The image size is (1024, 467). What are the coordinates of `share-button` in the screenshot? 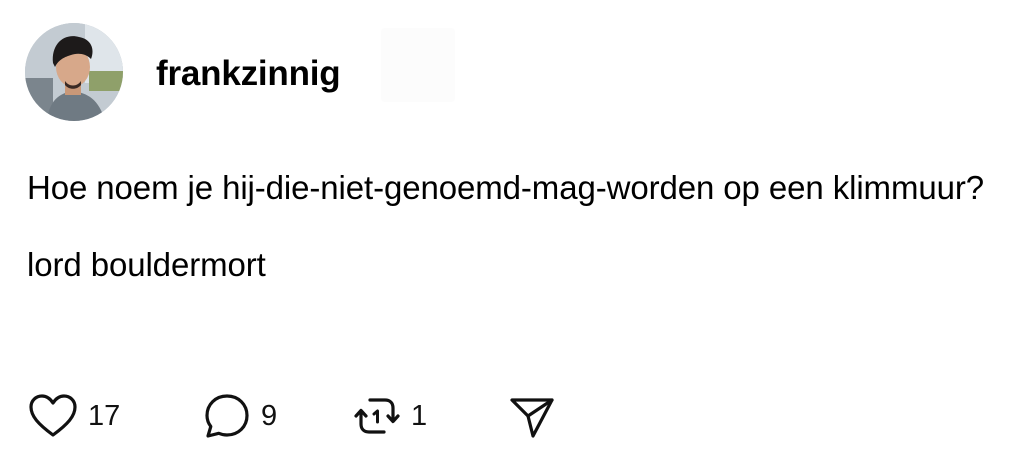 It's located at (532, 416).